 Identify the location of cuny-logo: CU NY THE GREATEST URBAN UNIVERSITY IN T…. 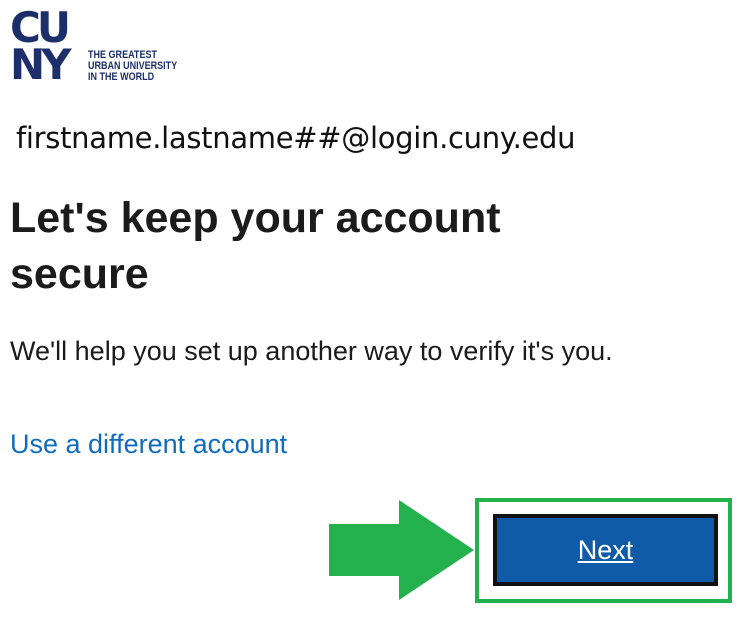
(100, 48).